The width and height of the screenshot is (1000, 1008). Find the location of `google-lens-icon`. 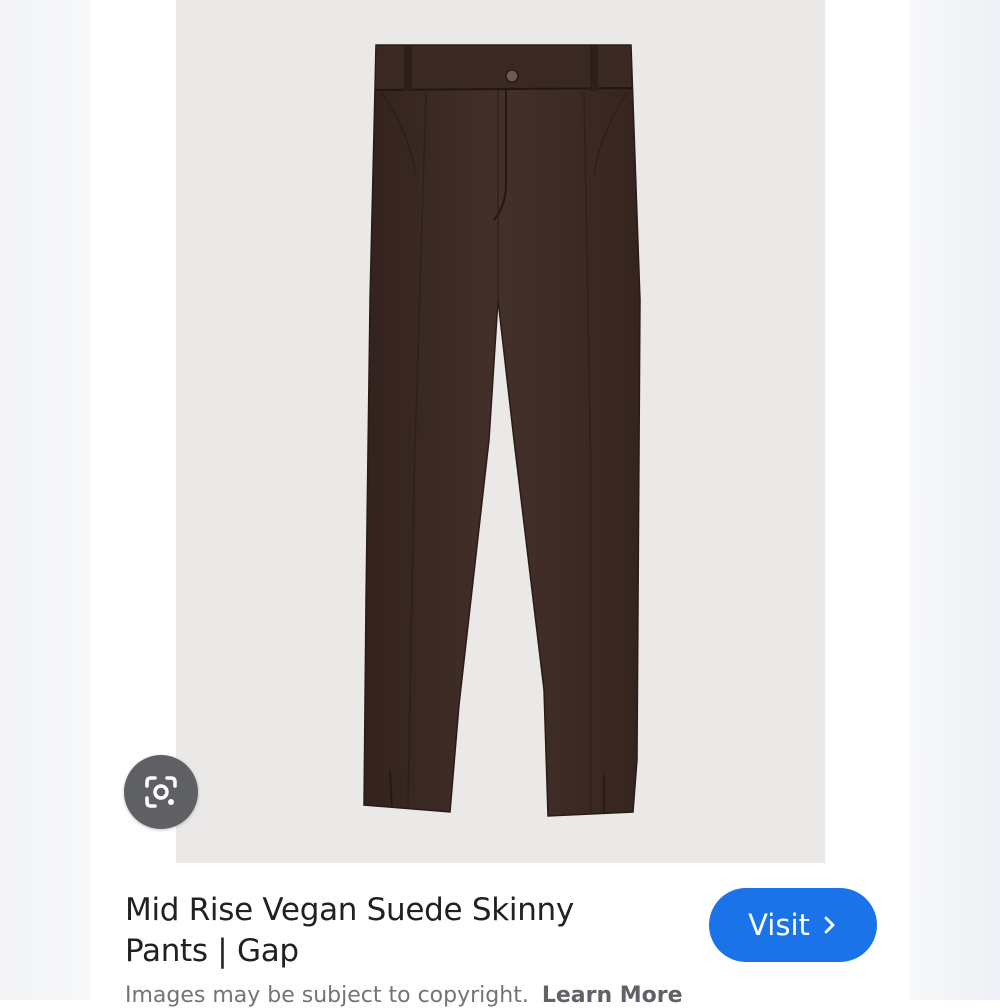

google-lens-icon is located at coordinates (161, 792).